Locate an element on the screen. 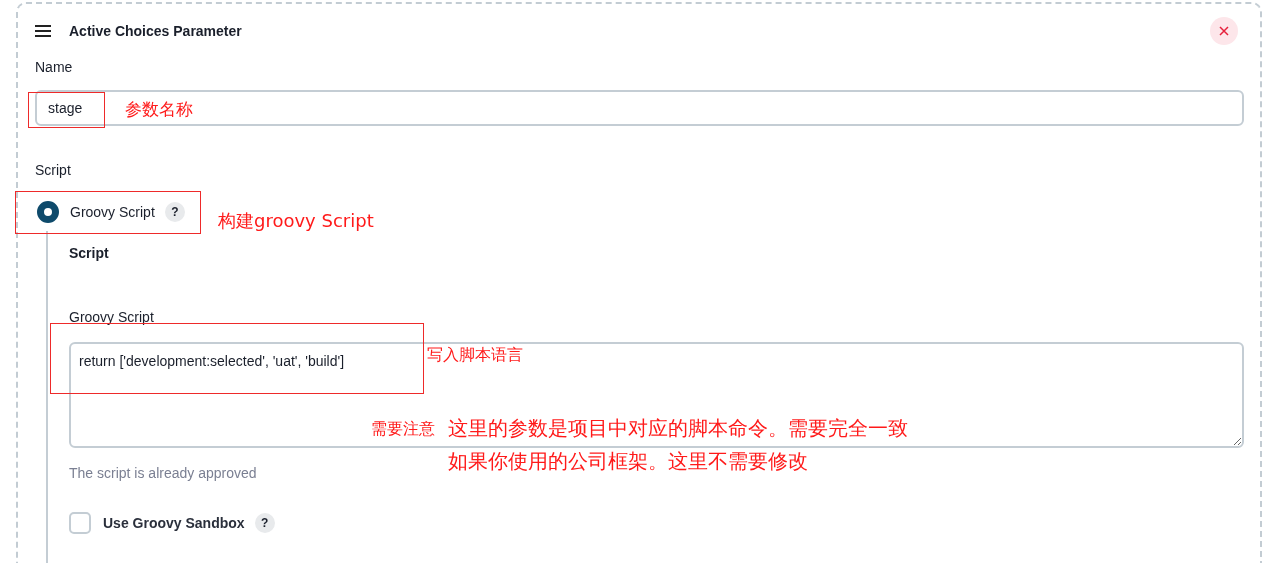 Image resolution: width=1280 pixels, height=563 pixels. close-icon is located at coordinates (1224, 31).